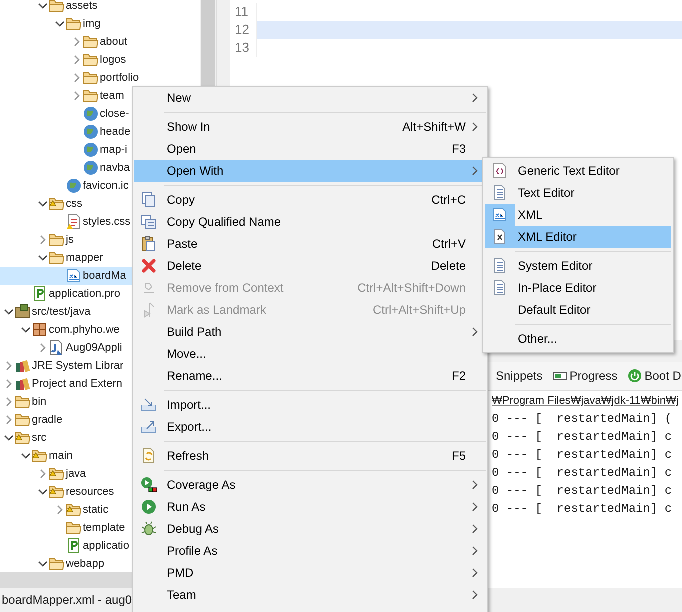 The width and height of the screenshot is (682, 612). Describe the element at coordinates (149, 405) in the screenshot. I see `import-icon` at that location.